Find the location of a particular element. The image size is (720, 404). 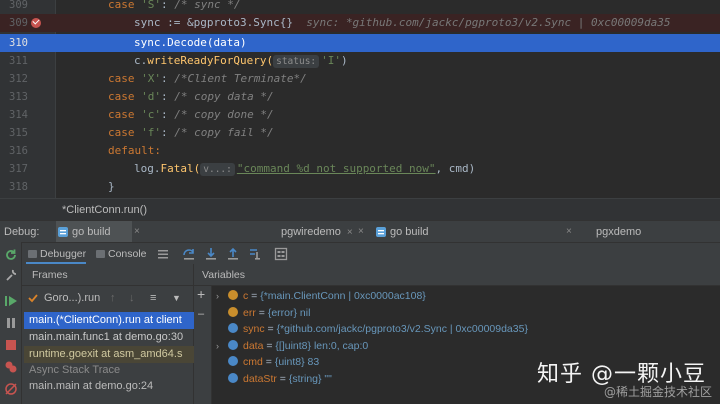

code-line: 309 case 'S': /* sync */ is located at coordinates (360, 7).